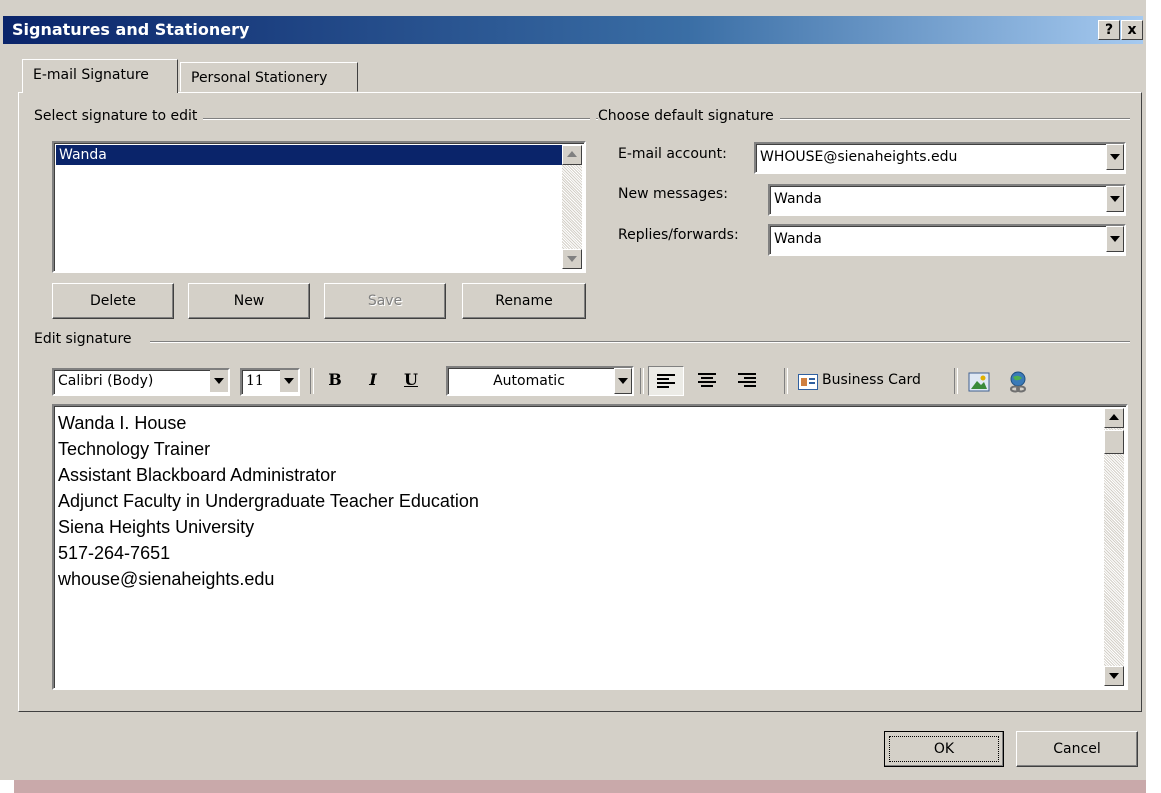  I want to click on font-size-select: 11, so click(270, 382).